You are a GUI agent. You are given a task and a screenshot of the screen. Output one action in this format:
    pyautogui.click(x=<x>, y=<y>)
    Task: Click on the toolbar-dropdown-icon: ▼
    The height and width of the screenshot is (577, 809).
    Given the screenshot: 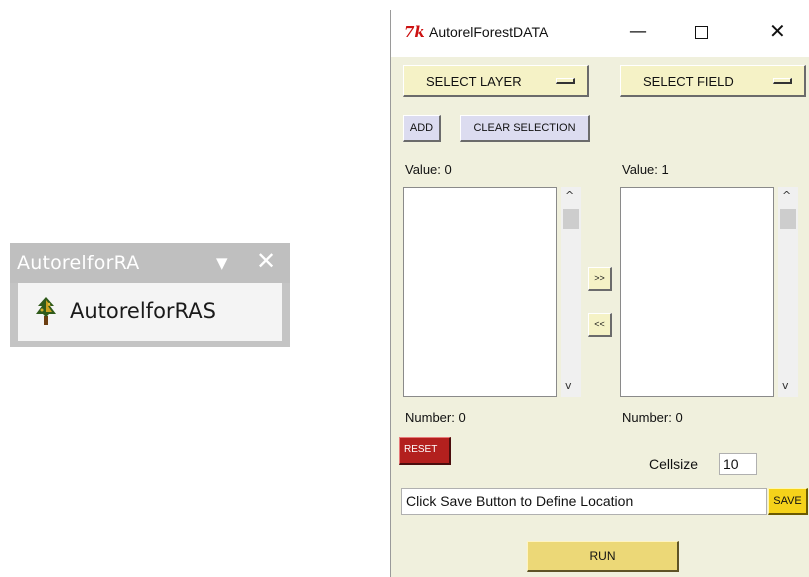 What is the action you would take?
    pyautogui.click(x=222, y=263)
    